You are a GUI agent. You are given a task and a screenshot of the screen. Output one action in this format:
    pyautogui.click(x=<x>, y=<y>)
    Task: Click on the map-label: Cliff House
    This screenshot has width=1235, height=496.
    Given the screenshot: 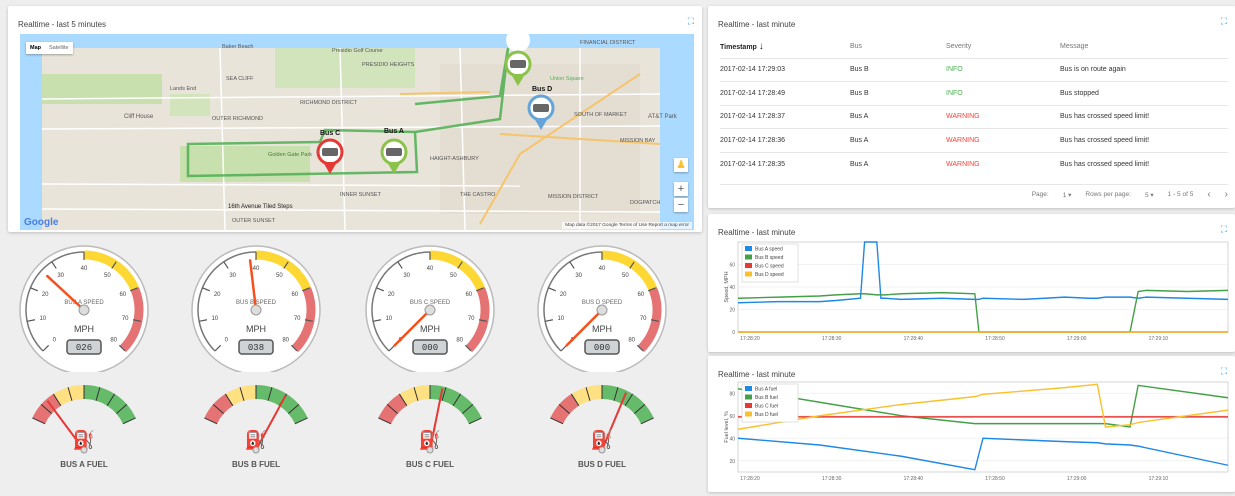 What is the action you would take?
    pyautogui.click(x=139, y=117)
    